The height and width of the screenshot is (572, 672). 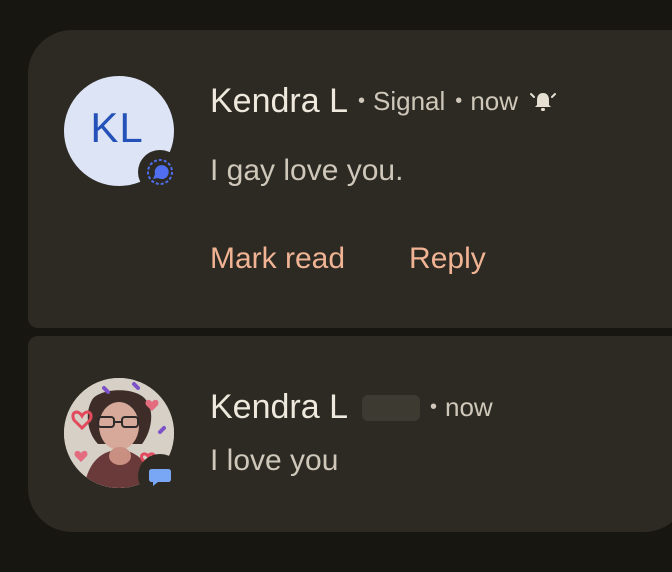 What do you see at coordinates (274, 460) in the screenshot?
I see `message-text: I love you` at bounding box center [274, 460].